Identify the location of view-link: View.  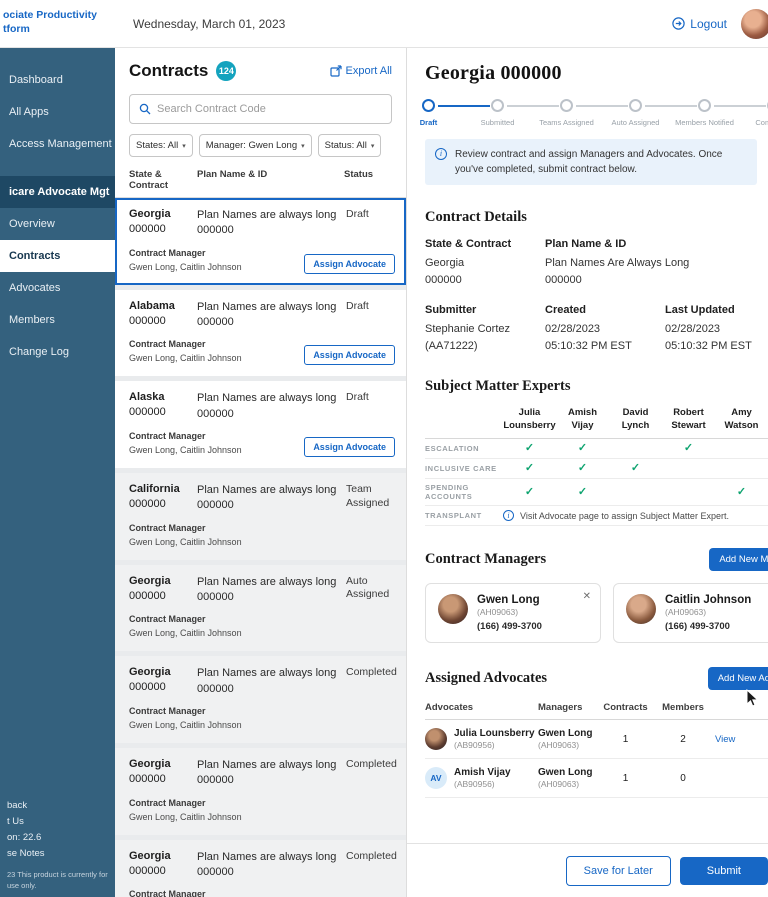
(725, 739).